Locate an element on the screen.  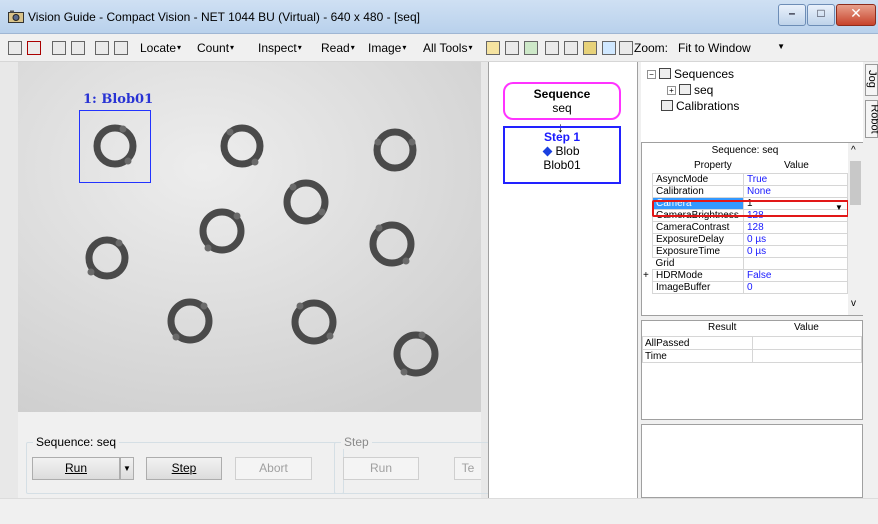
zoom-select: Fit to Window ▼ is located at coordinates (731, 48).